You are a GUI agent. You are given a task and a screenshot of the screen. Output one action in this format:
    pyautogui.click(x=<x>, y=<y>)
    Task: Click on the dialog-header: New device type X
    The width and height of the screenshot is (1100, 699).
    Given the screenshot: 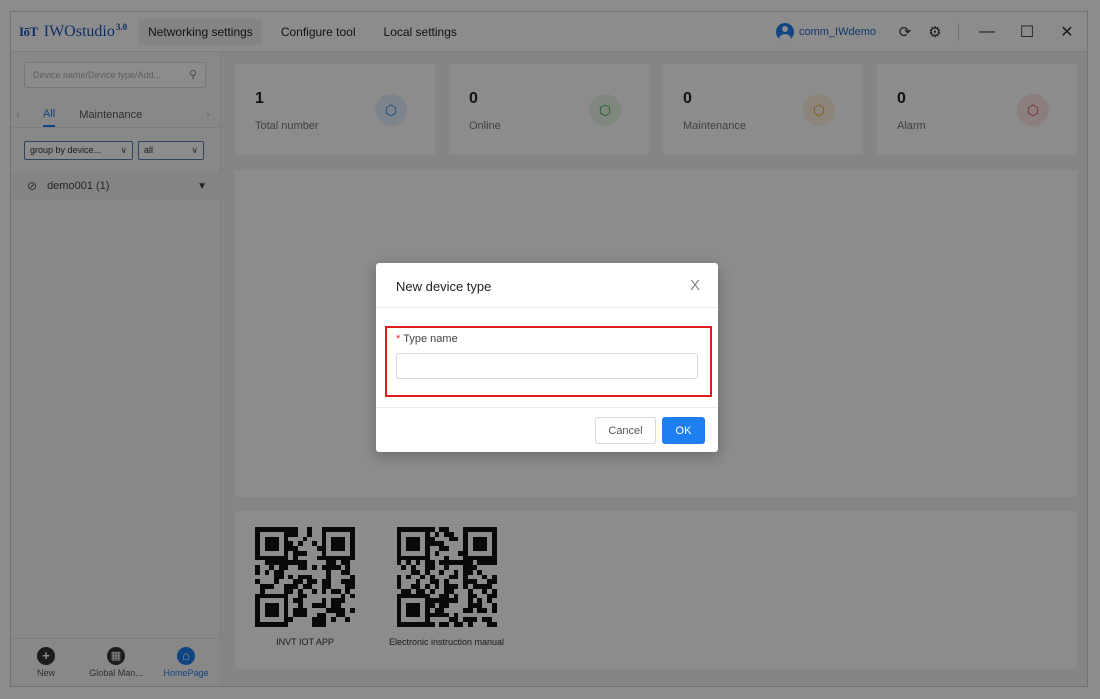 What is the action you would take?
    pyautogui.click(x=547, y=285)
    